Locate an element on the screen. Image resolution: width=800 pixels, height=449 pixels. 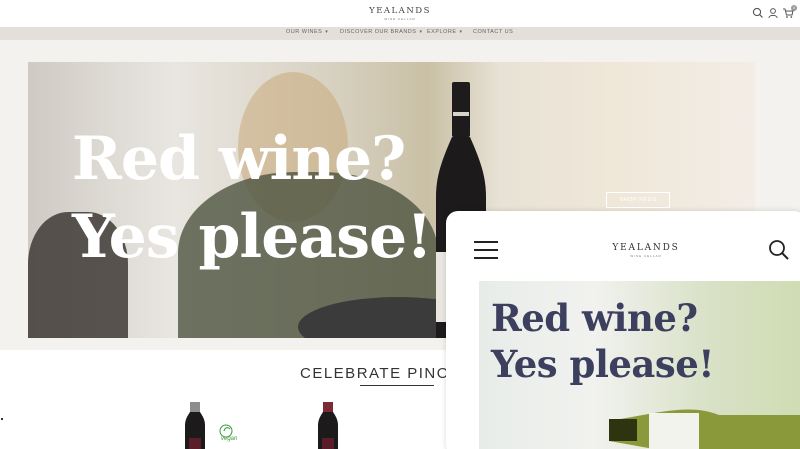
section-title-underline is located at coordinates (397, 385).